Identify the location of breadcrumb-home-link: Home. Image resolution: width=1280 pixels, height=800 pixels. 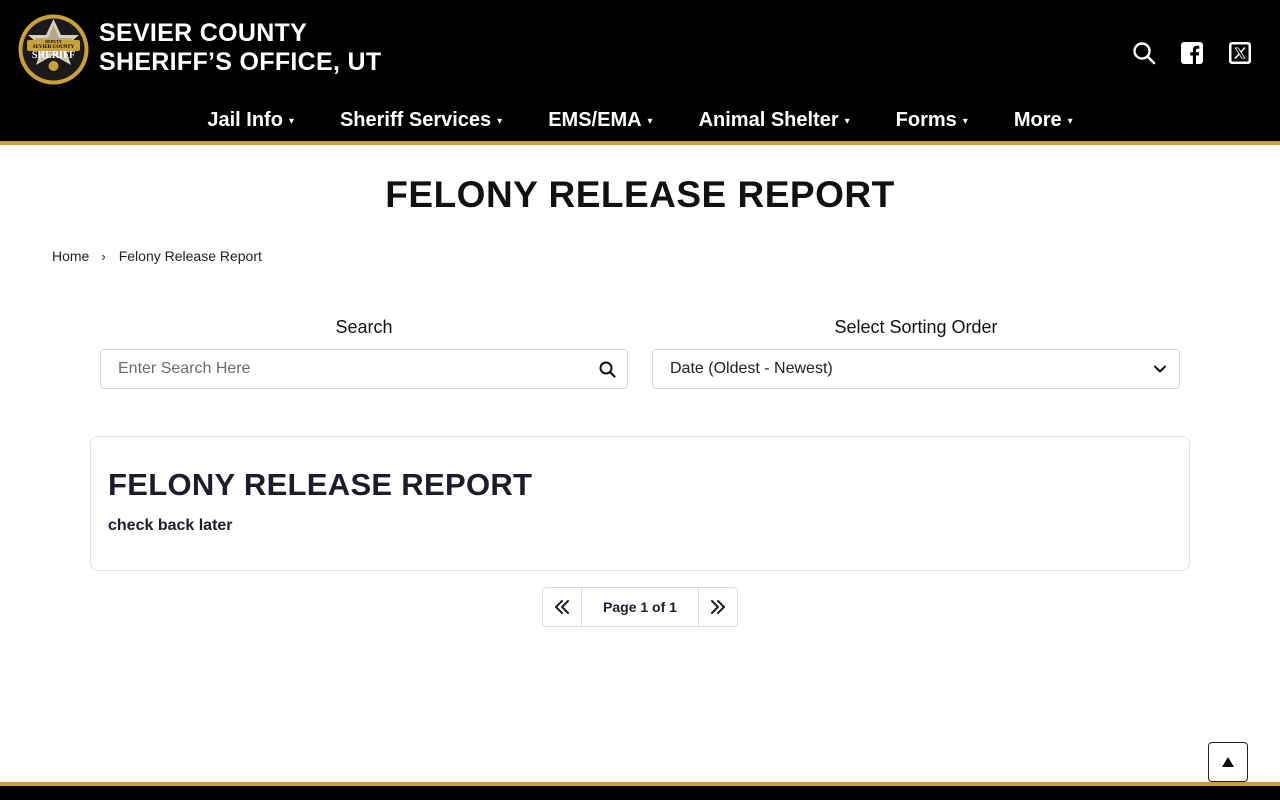
(70, 256).